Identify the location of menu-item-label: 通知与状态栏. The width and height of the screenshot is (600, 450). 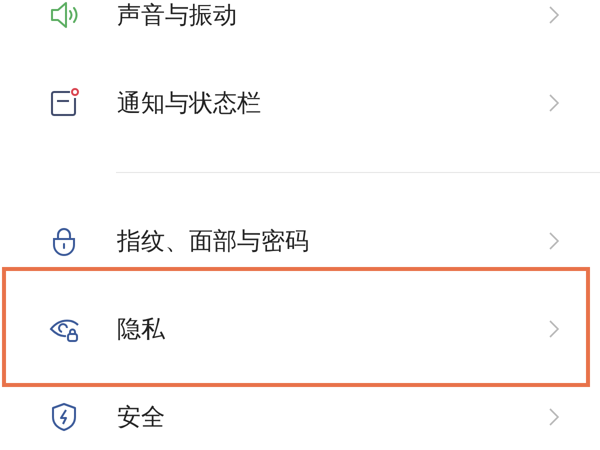
(332, 103).